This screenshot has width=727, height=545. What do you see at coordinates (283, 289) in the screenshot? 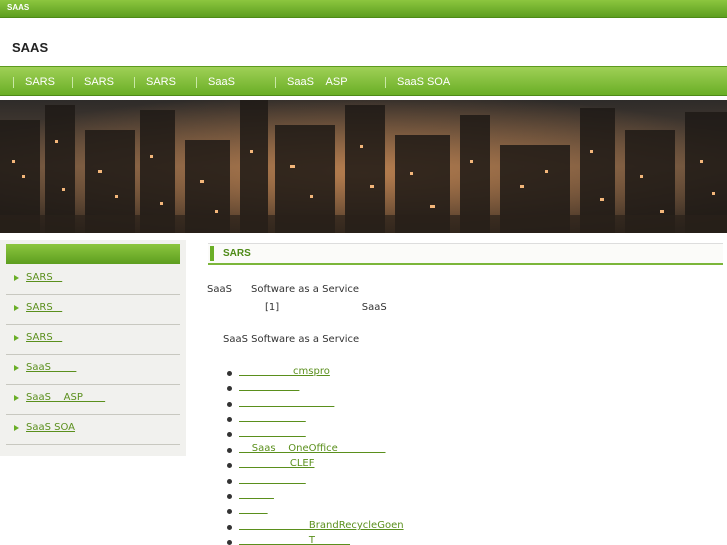
I see `intro-line-1: SaaS Software as a Service` at bounding box center [283, 289].